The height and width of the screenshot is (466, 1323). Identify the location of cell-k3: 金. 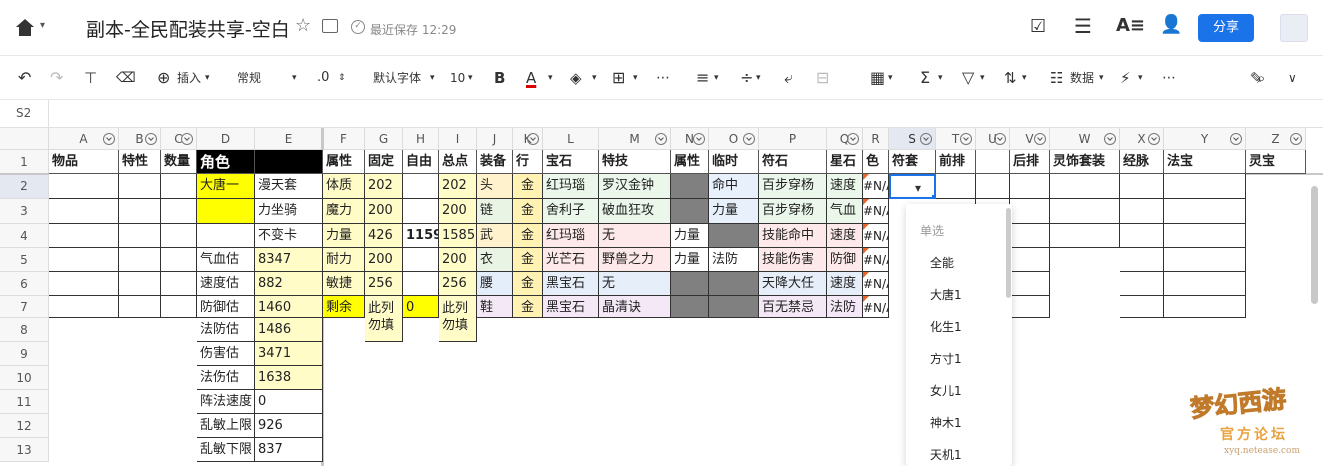
(528, 211).